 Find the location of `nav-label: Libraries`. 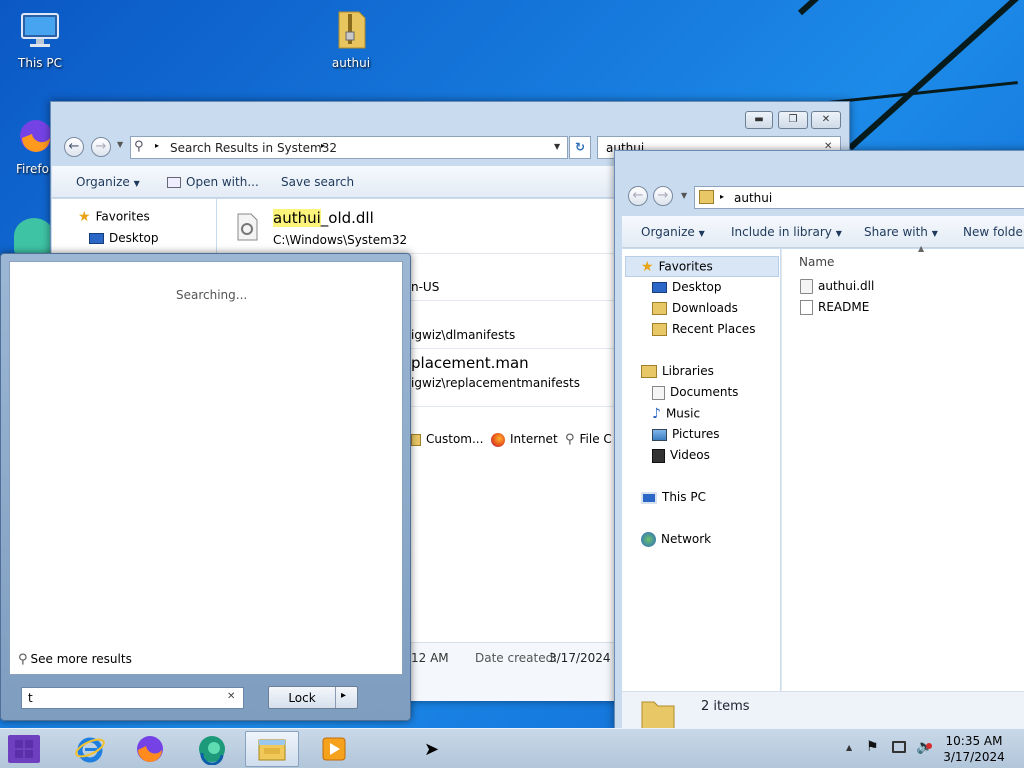

nav-label: Libraries is located at coordinates (688, 371).